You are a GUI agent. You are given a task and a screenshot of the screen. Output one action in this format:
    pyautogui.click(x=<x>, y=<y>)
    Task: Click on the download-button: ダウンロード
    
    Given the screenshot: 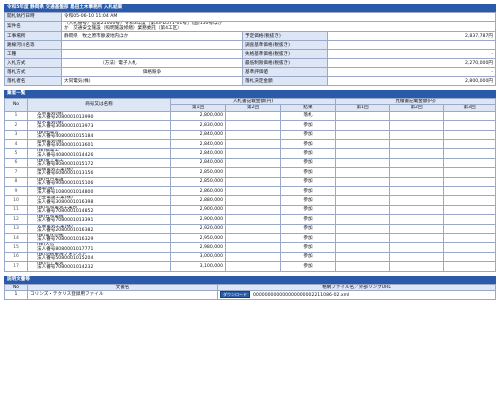 What is the action you would take?
    pyautogui.click(x=235, y=295)
    